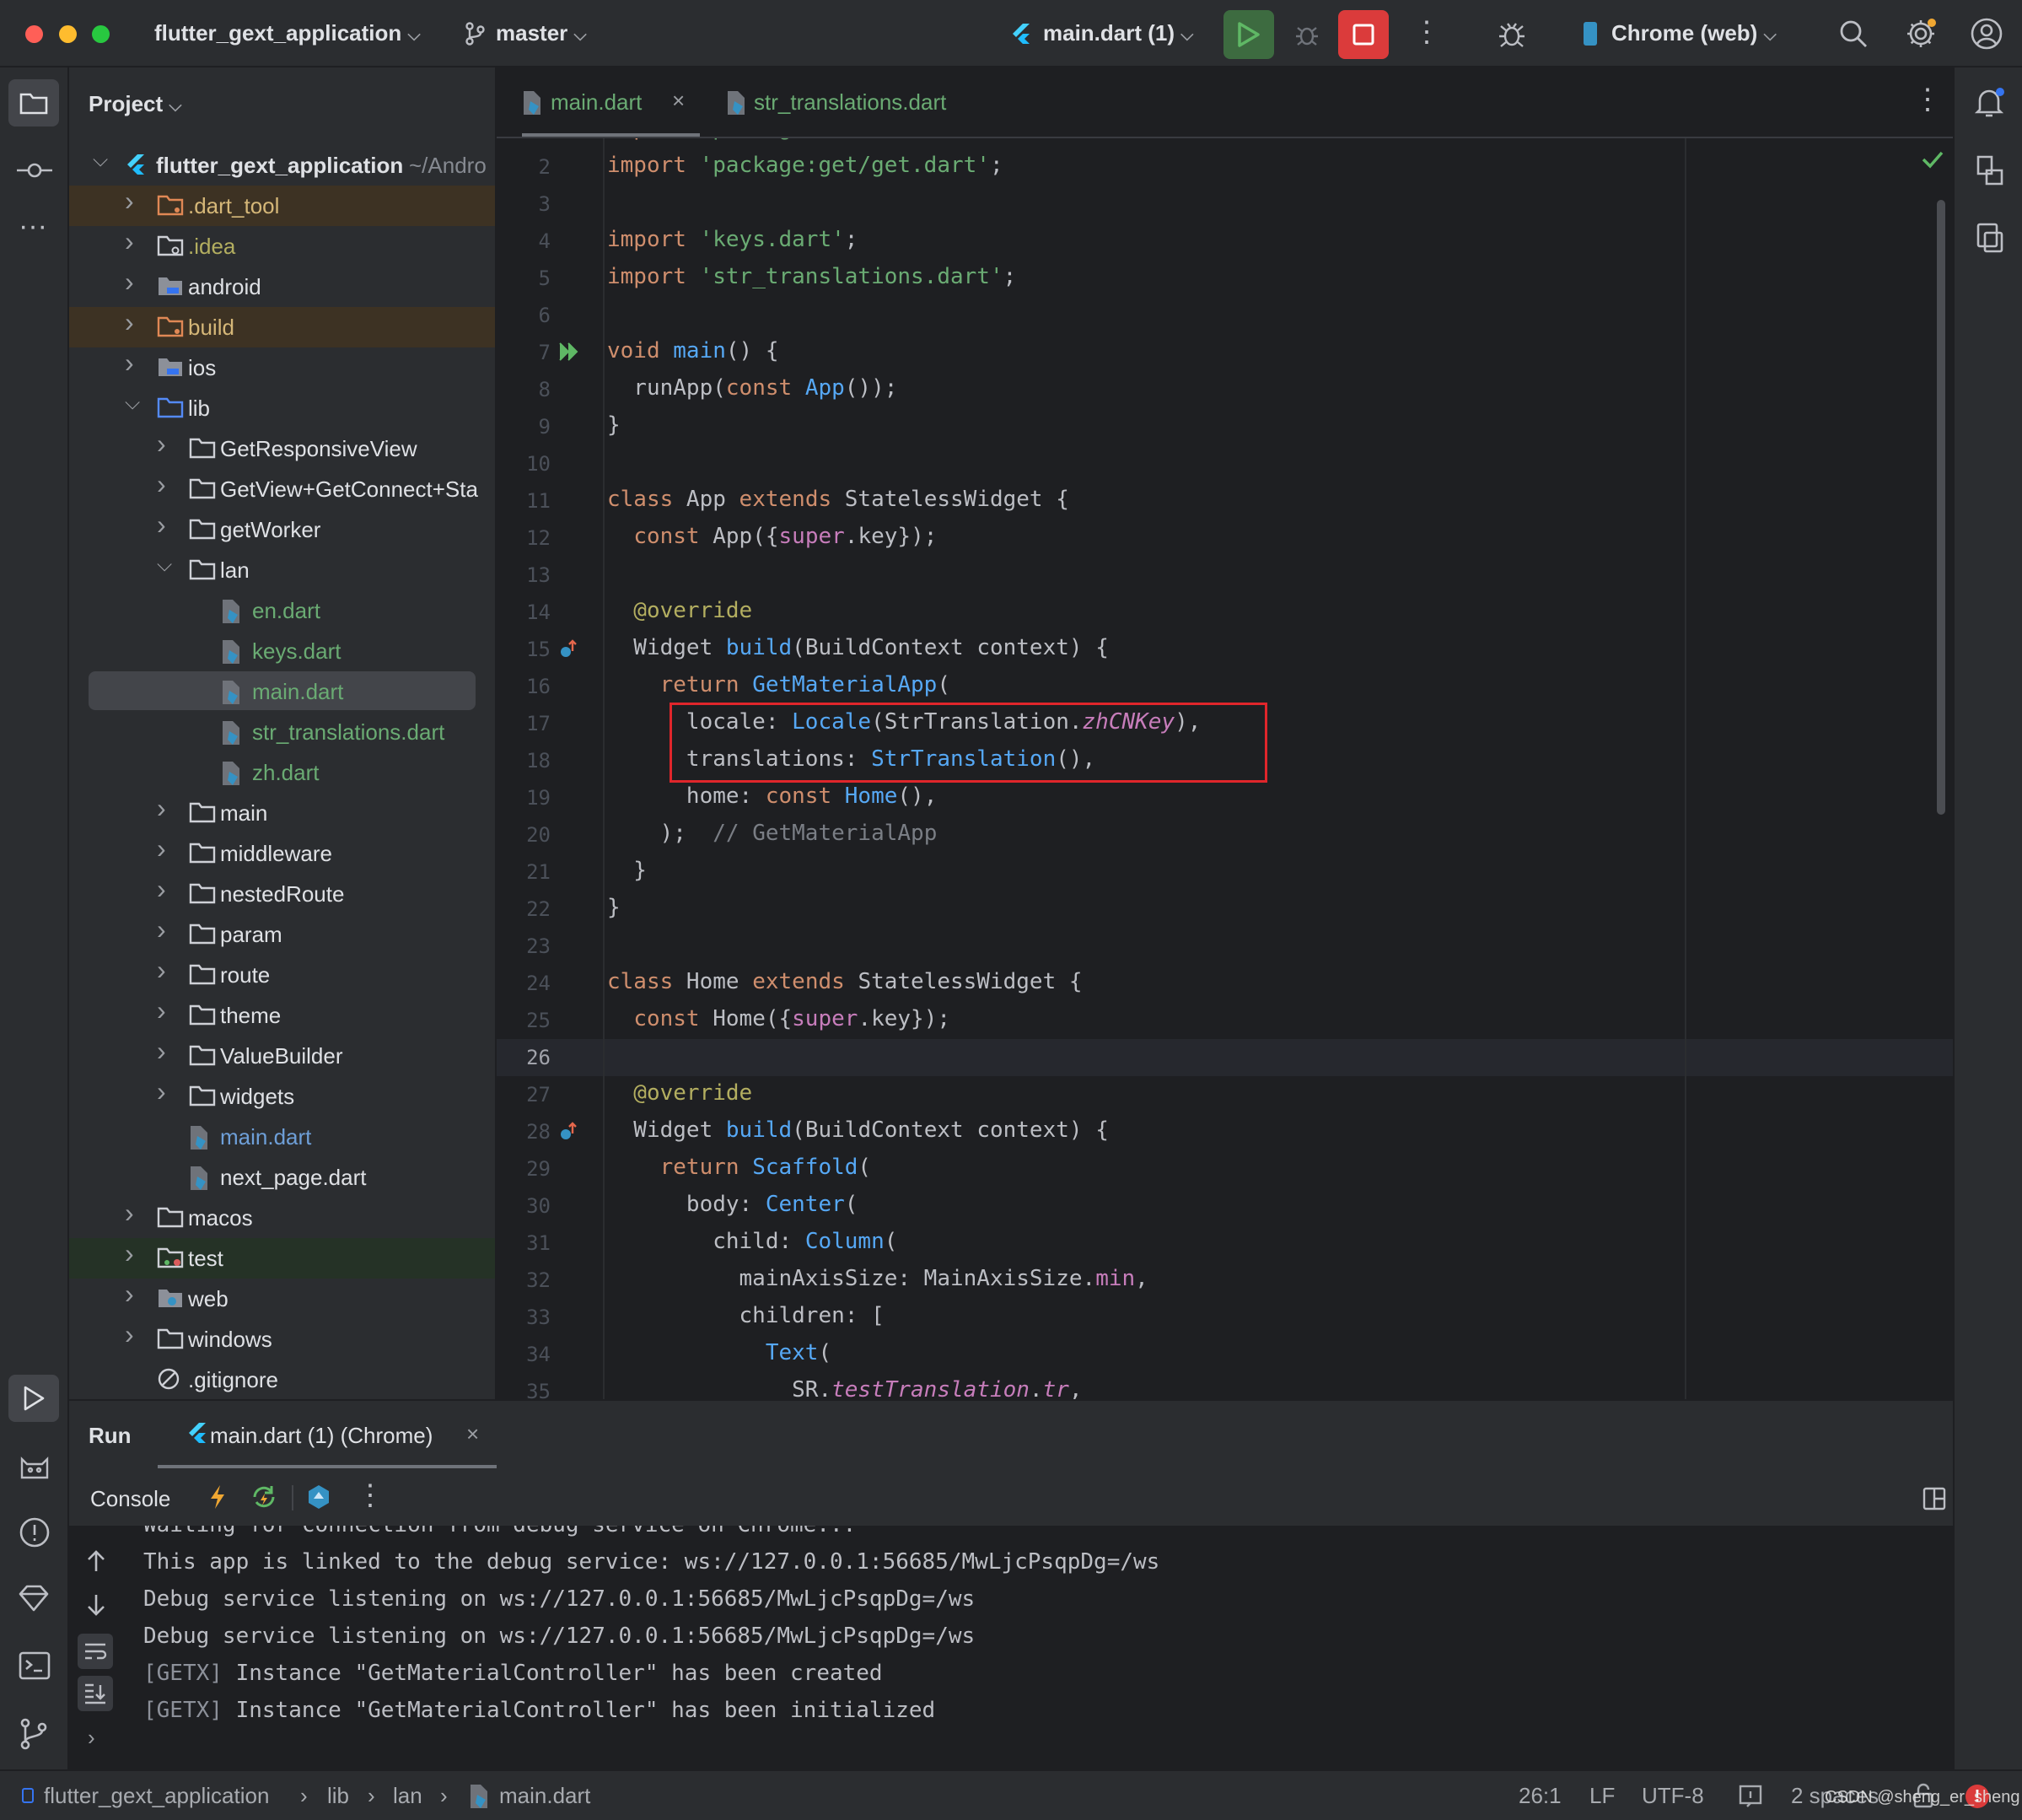 The width and height of the screenshot is (2022, 1820). I want to click on hot-reload-icon, so click(217, 1496).